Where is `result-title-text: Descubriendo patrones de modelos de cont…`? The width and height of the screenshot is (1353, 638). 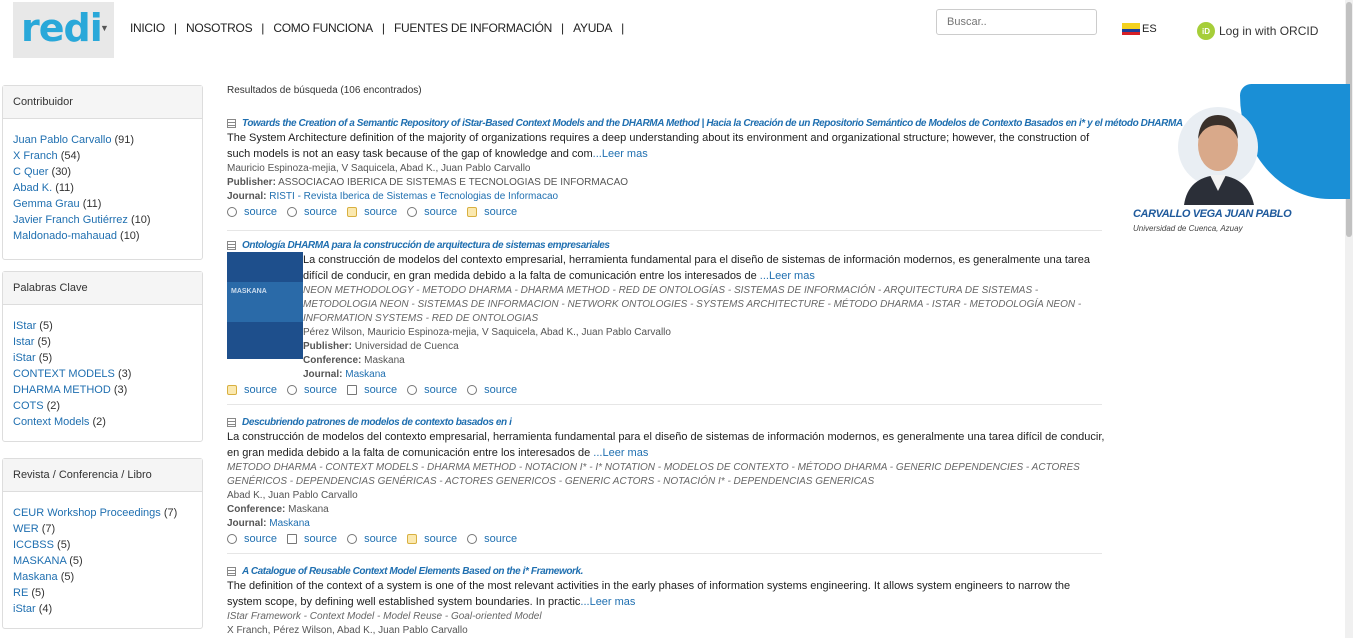 result-title-text: Descubriendo patrones de modelos de cont… is located at coordinates (377, 422).